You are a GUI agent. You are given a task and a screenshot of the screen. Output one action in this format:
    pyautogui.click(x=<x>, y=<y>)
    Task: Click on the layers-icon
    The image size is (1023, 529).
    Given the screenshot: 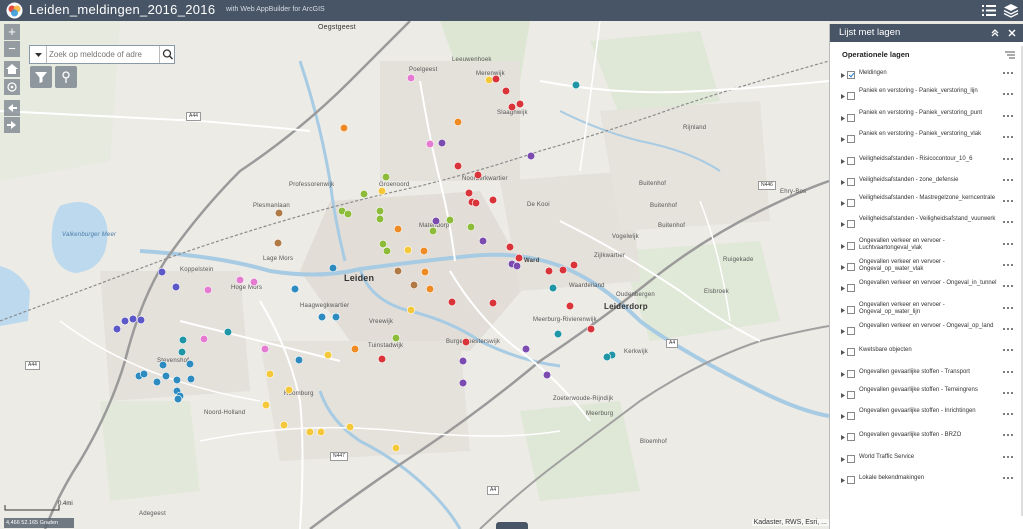 What is the action you would take?
    pyautogui.click(x=1011, y=10)
    